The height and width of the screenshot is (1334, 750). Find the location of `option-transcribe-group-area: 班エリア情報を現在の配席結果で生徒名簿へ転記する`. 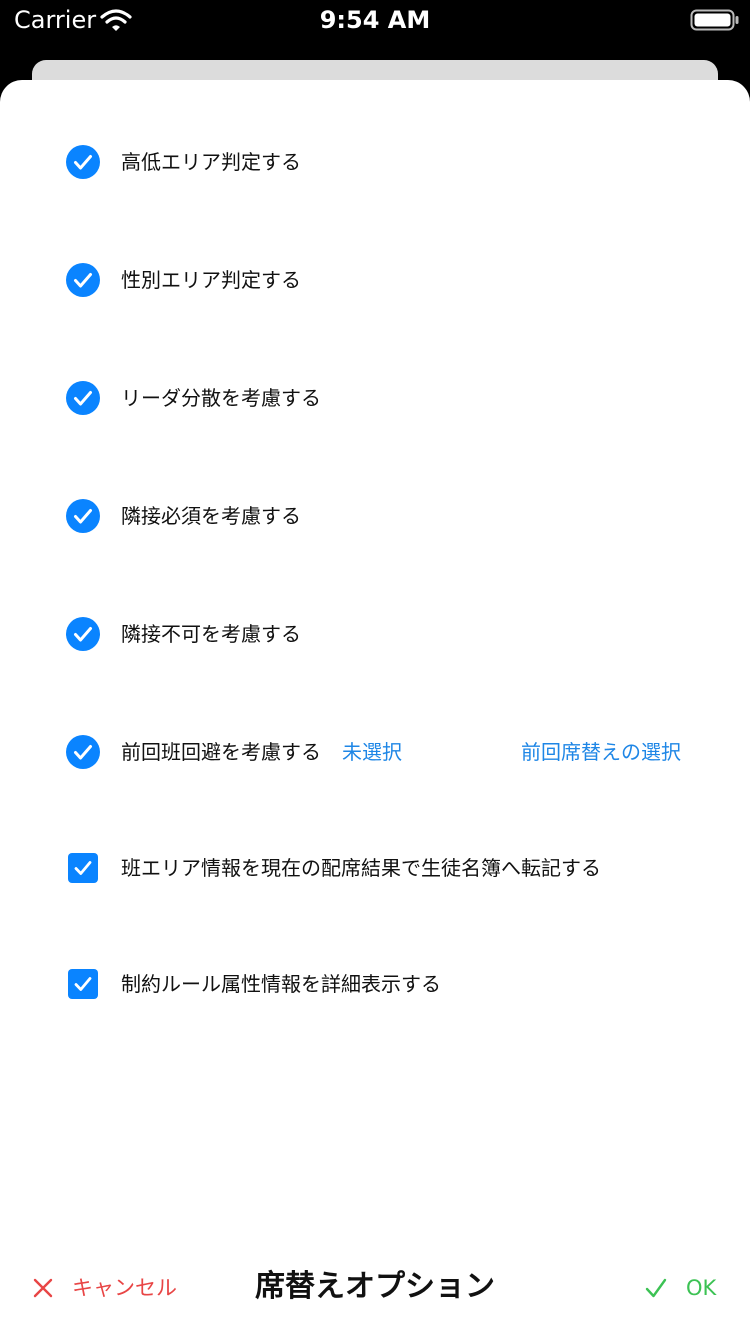

option-transcribe-group-area: 班エリア情報を現在の配席結果で生徒名簿へ転記する is located at coordinates (386, 868).